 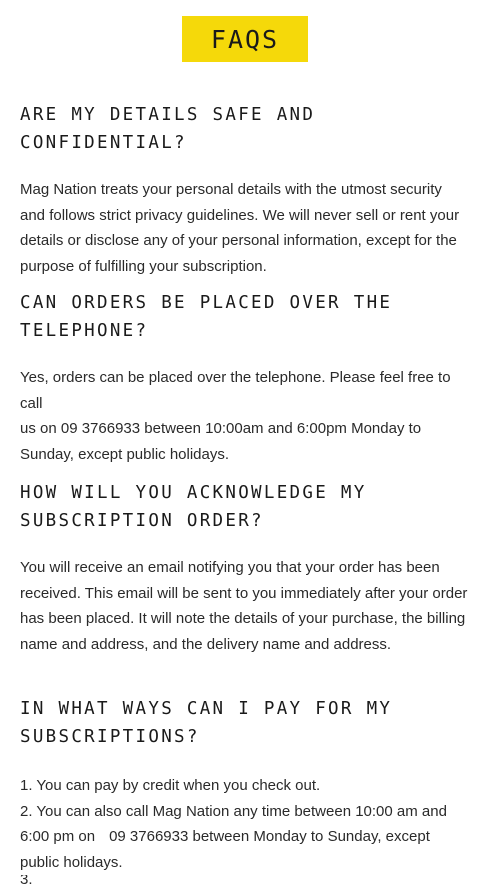 I want to click on faq-question: ARE MY DETAILS SAFE AND CONFIDENTIAL?, so click(x=168, y=129).